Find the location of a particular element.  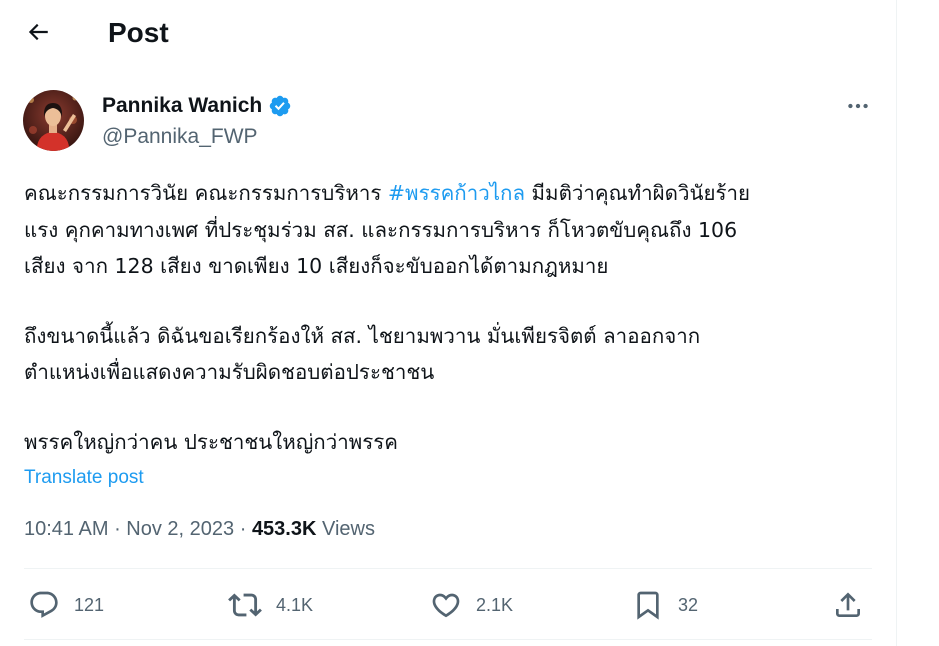

column-border is located at coordinates (896, 323).